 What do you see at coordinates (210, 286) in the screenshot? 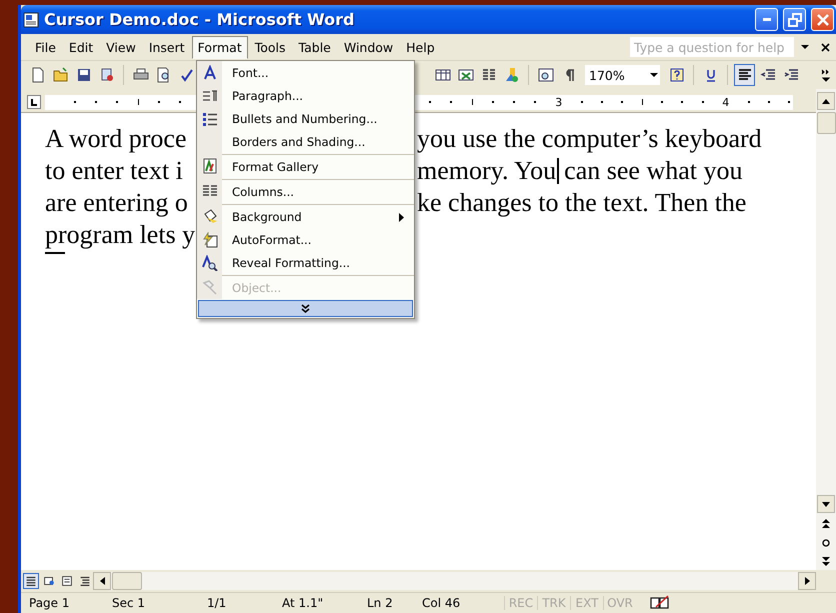
I see `object-icon` at bounding box center [210, 286].